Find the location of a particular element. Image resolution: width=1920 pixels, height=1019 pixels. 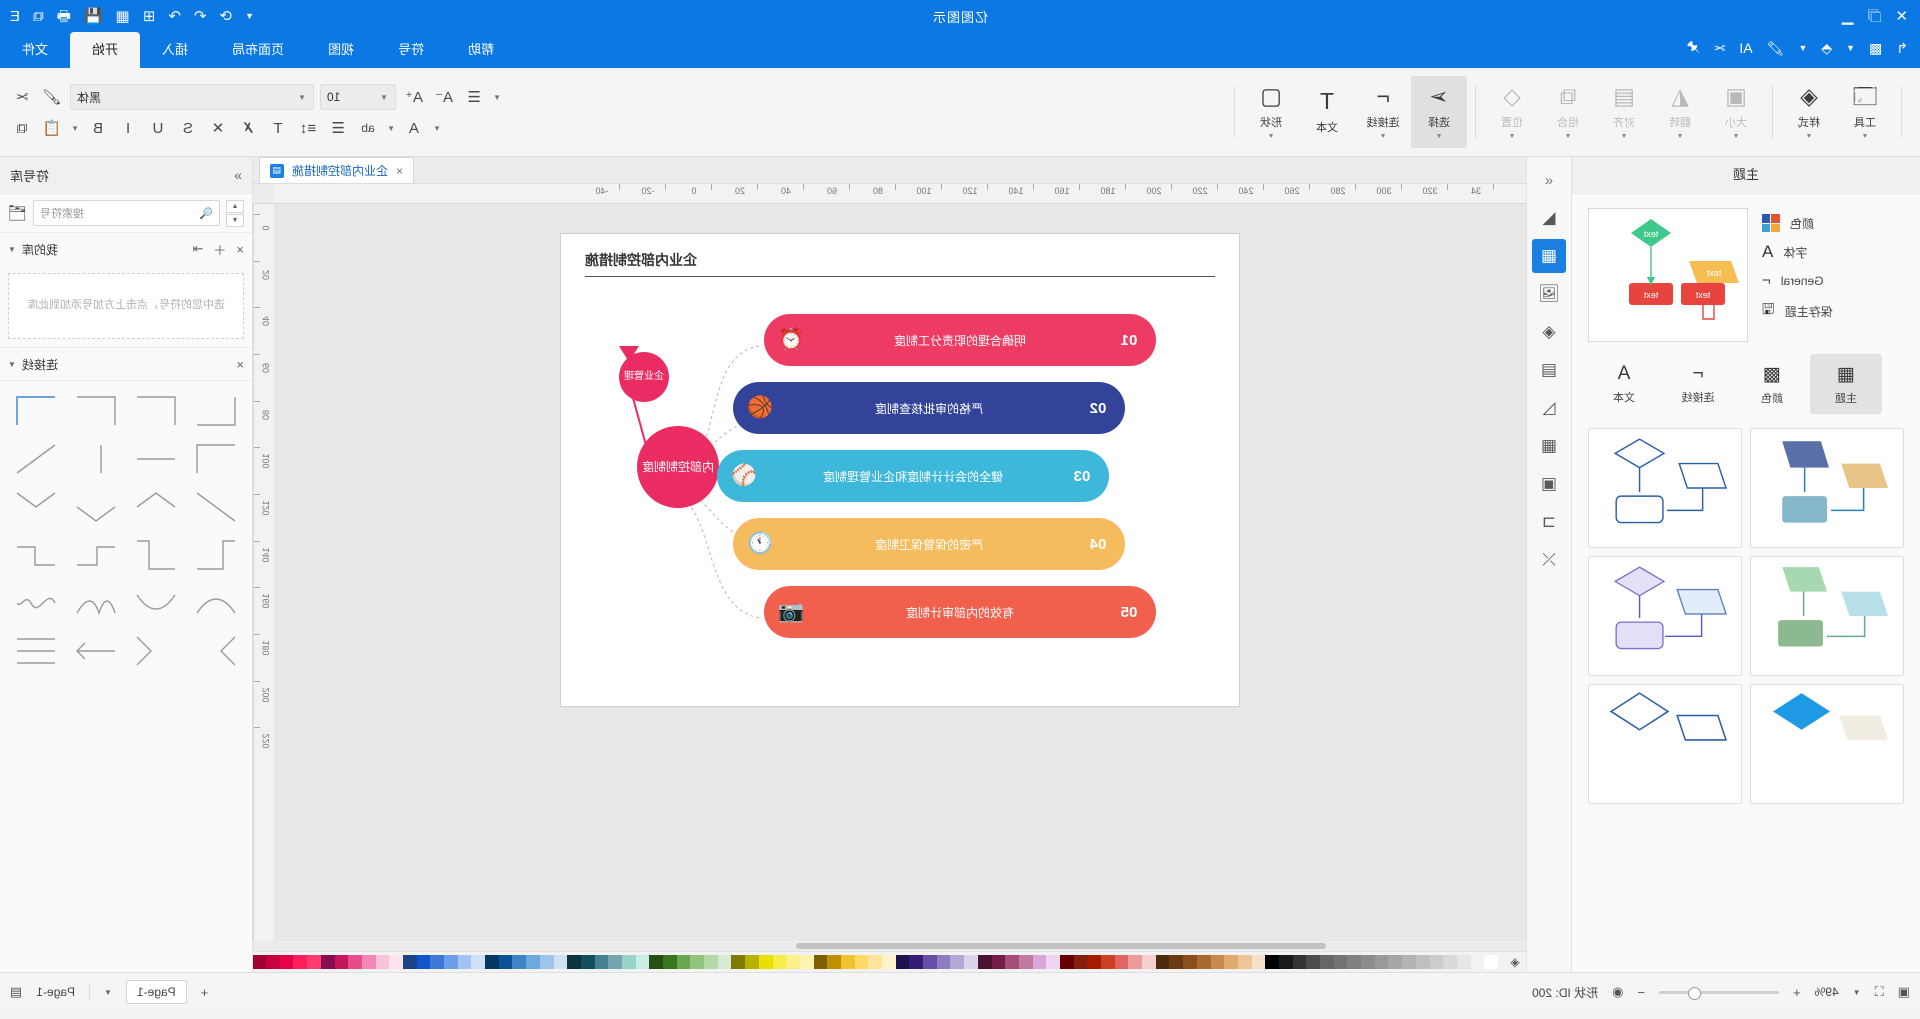

tab-symbols: 符号 is located at coordinates (411, 50).